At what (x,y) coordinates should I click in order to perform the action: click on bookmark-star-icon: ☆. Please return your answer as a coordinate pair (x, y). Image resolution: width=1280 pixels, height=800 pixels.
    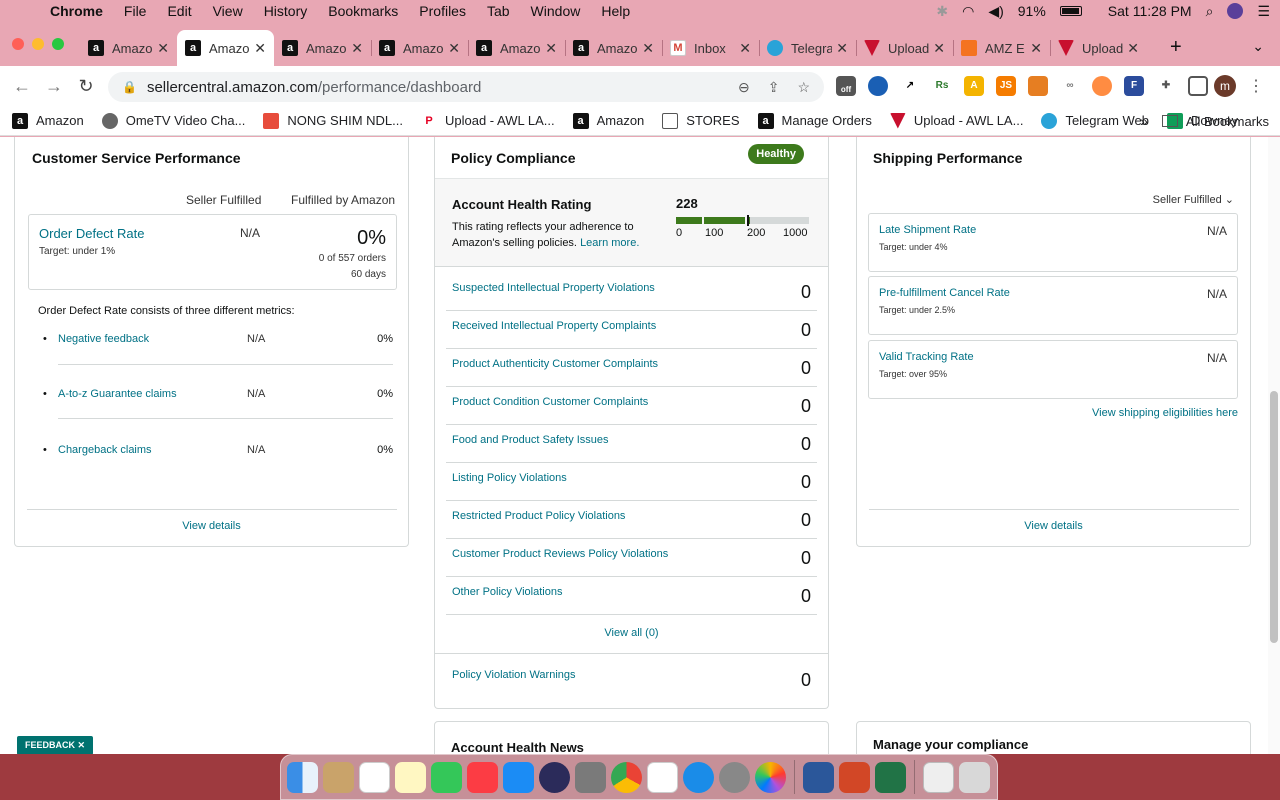
    Looking at the image, I should click on (803, 87).